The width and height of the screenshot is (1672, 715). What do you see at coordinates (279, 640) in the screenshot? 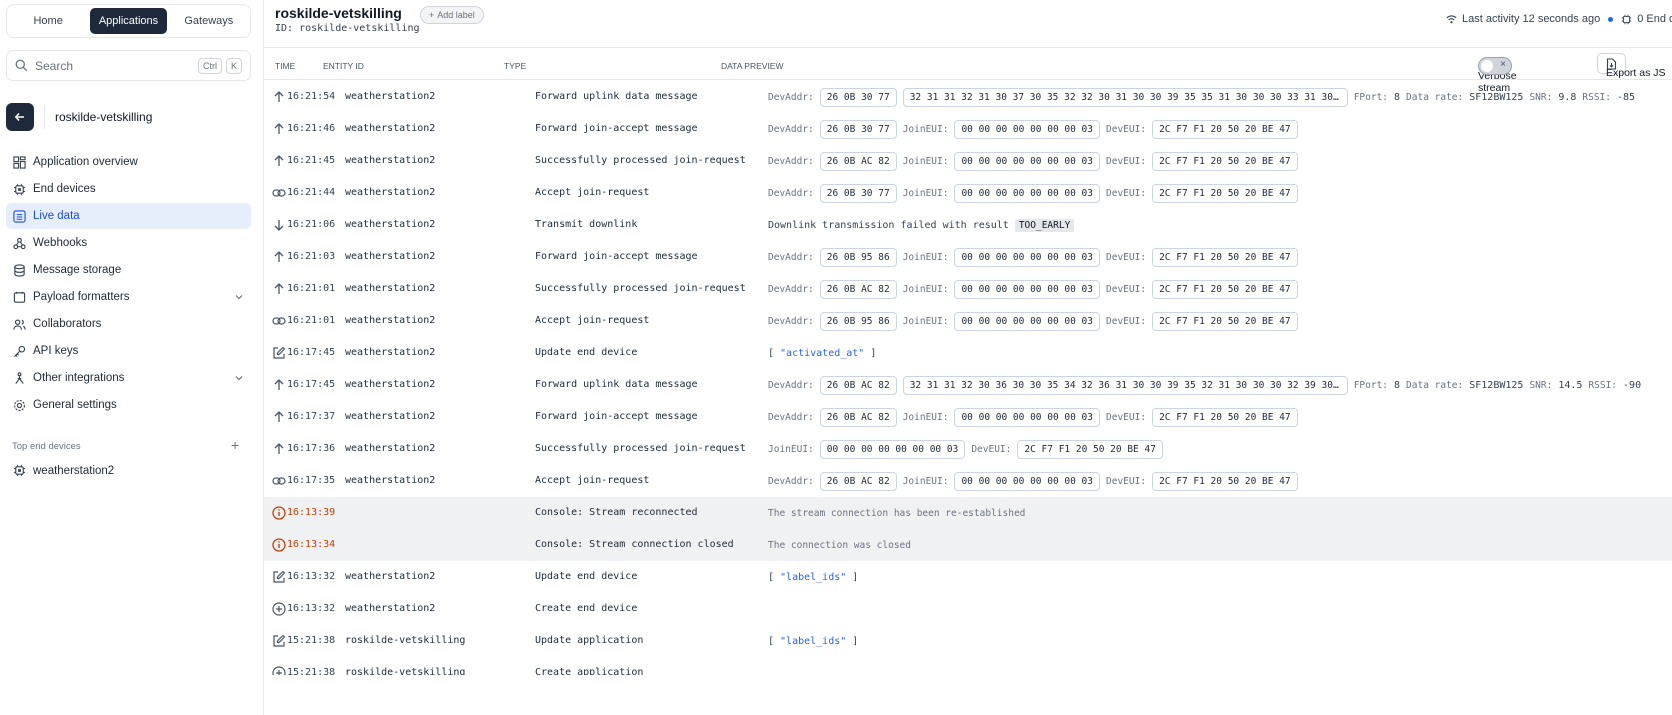
I see `edit-icon` at bounding box center [279, 640].